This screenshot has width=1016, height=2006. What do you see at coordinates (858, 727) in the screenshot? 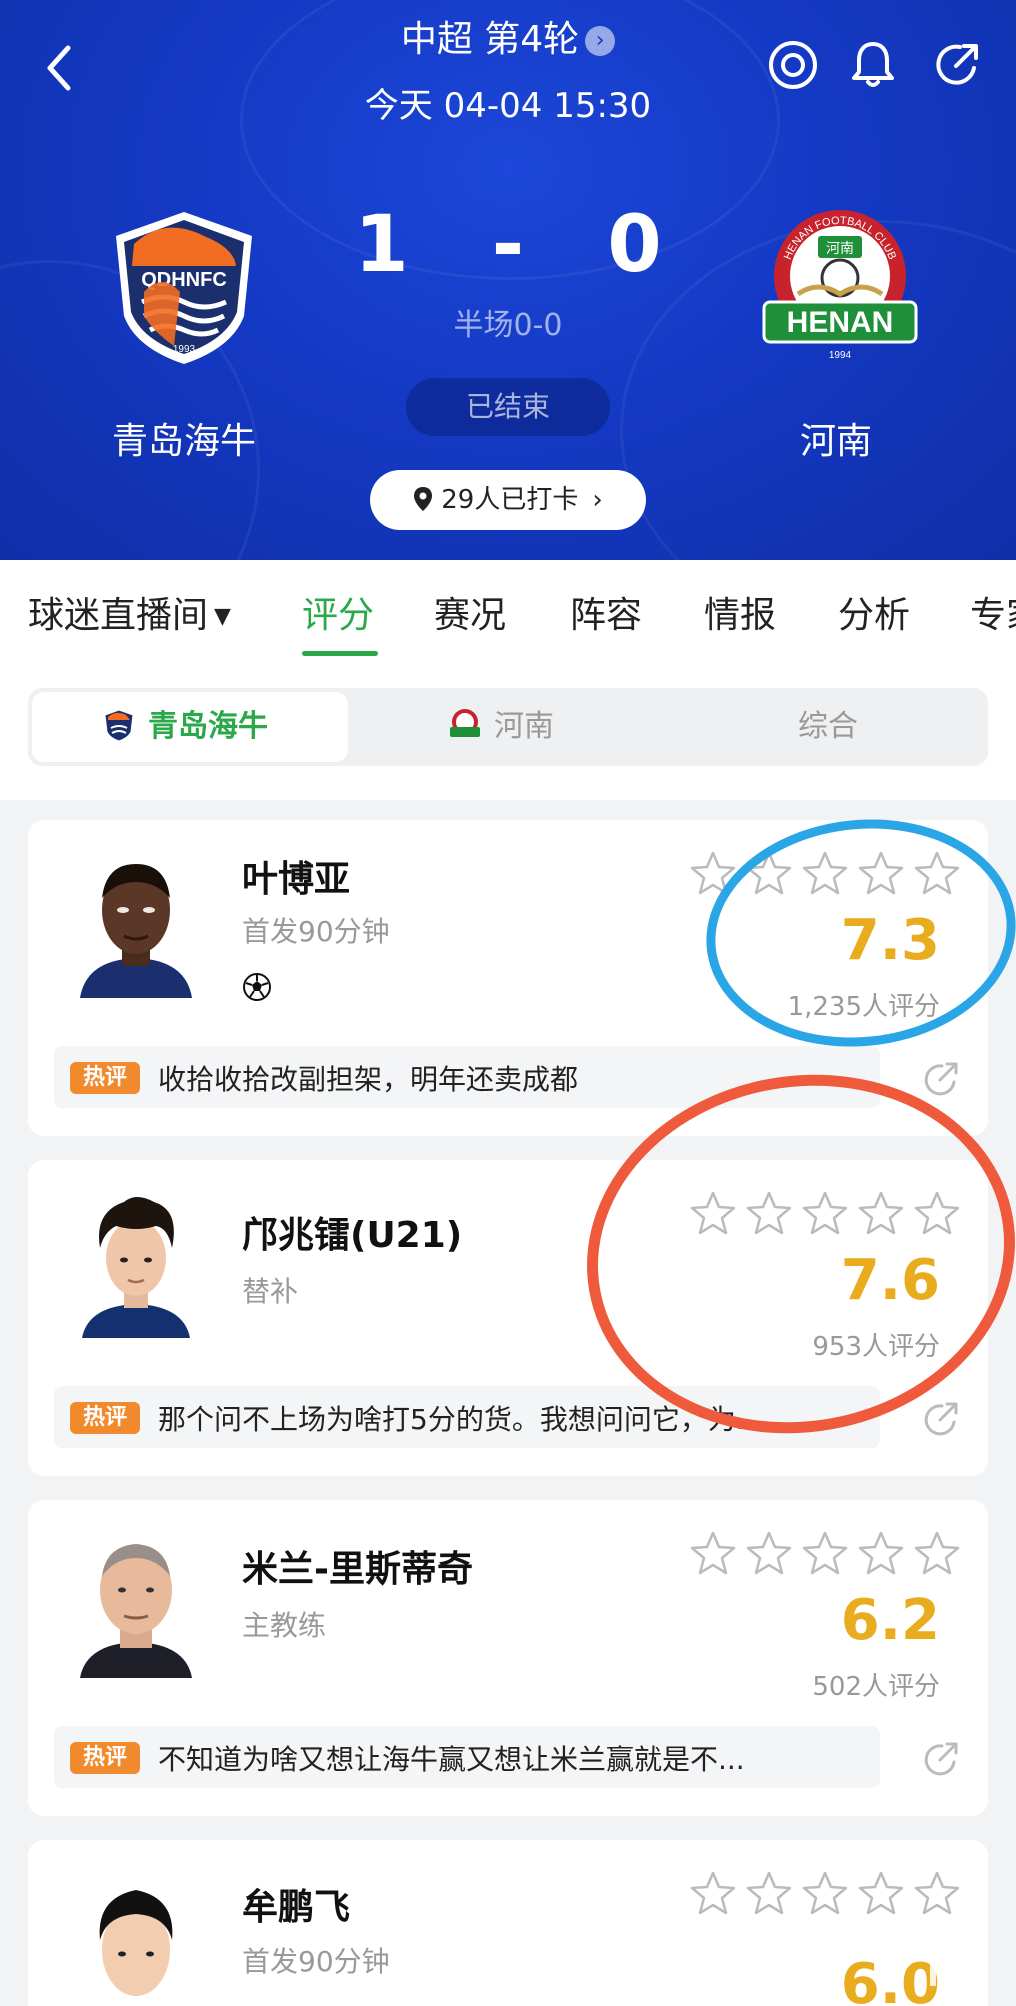
I see `segment-overall: 综合` at bounding box center [858, 727].